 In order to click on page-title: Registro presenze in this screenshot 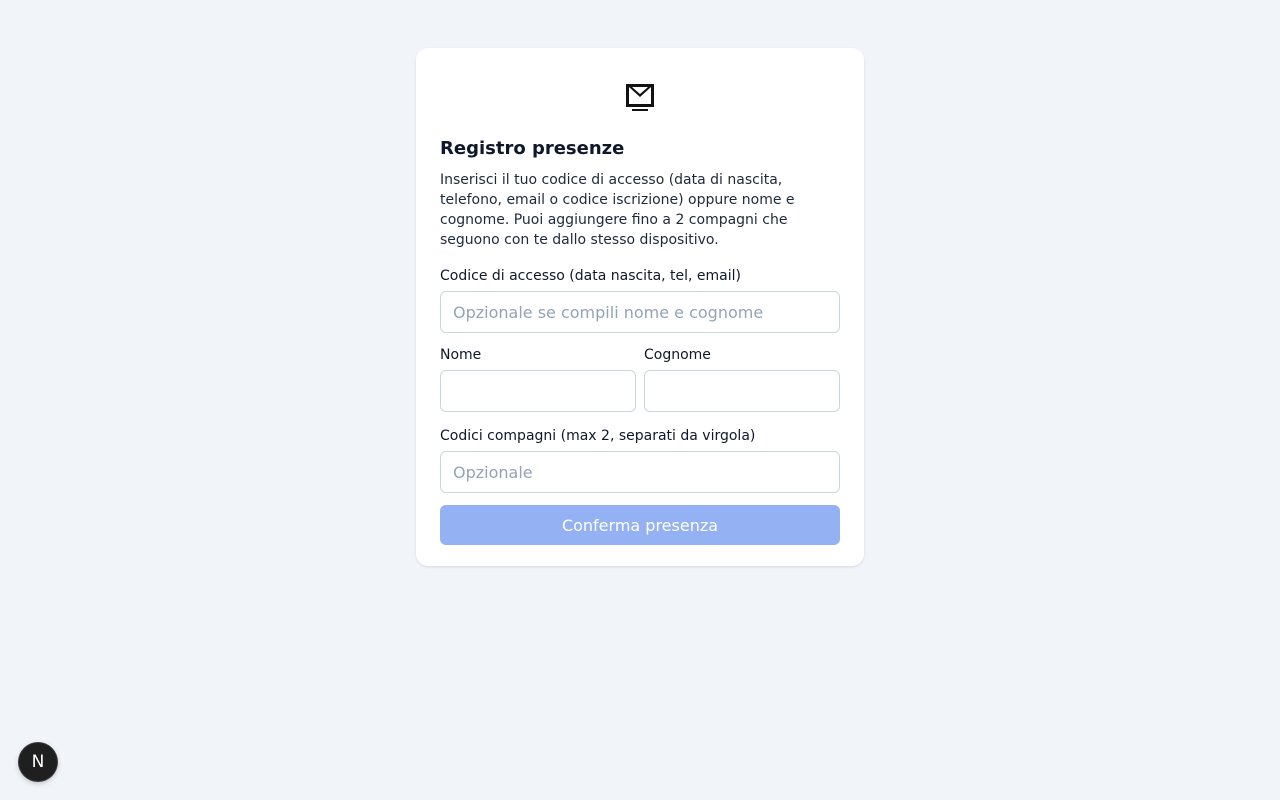, I will do `click(532, 148)`.